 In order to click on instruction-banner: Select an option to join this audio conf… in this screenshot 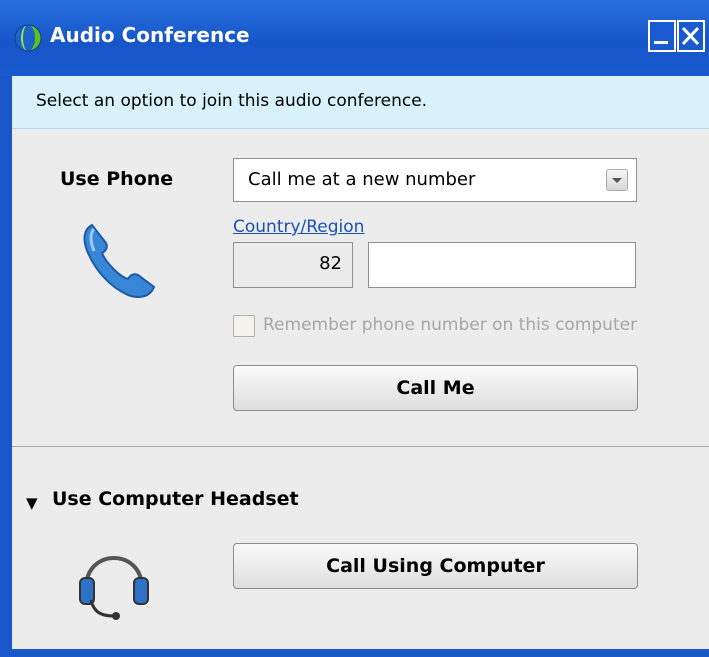, I will do `click(360, 102)`.